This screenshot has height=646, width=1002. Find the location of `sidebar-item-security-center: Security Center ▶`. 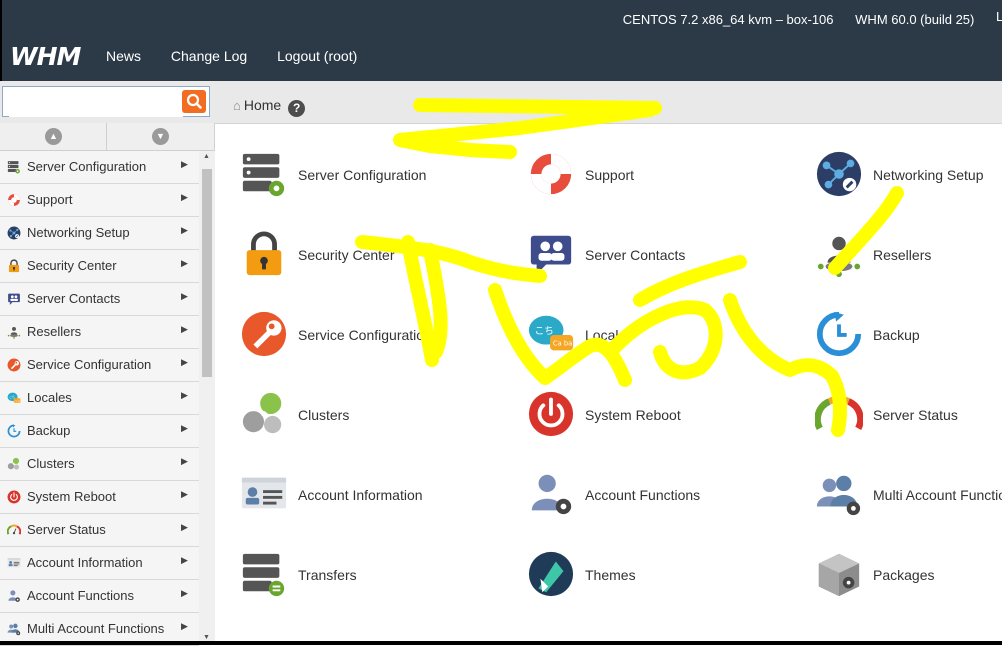

sidebar-item-security-center: Security Center ▶ is located at coordinates (99, 266).